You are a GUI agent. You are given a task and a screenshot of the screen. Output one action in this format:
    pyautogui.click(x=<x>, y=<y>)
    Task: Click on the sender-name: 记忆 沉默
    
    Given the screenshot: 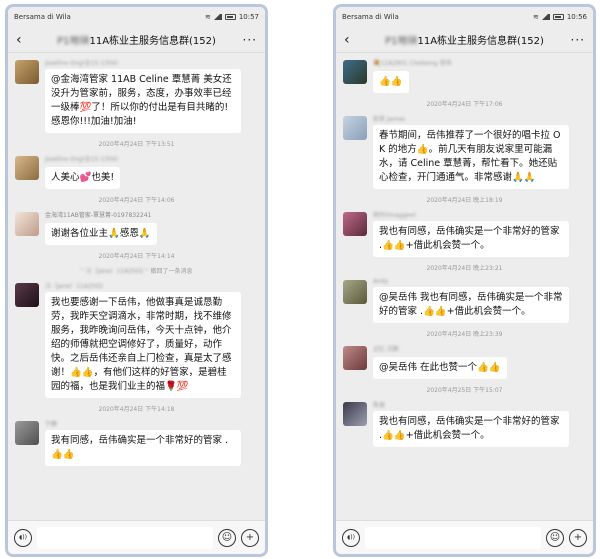 What is the action you would take?
    pyautogui.click(x=386, y=349)
    